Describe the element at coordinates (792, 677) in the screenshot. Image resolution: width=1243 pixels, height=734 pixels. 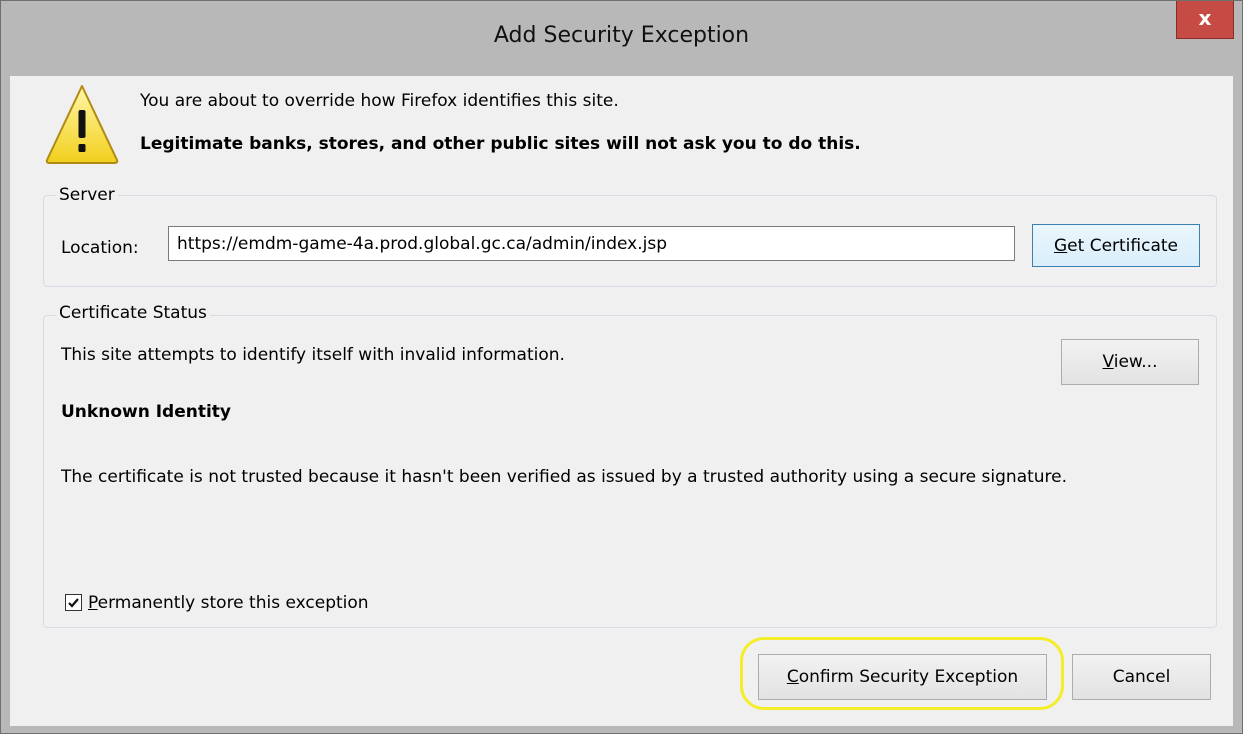
I see `confirm-mnemonic: C` at that location.